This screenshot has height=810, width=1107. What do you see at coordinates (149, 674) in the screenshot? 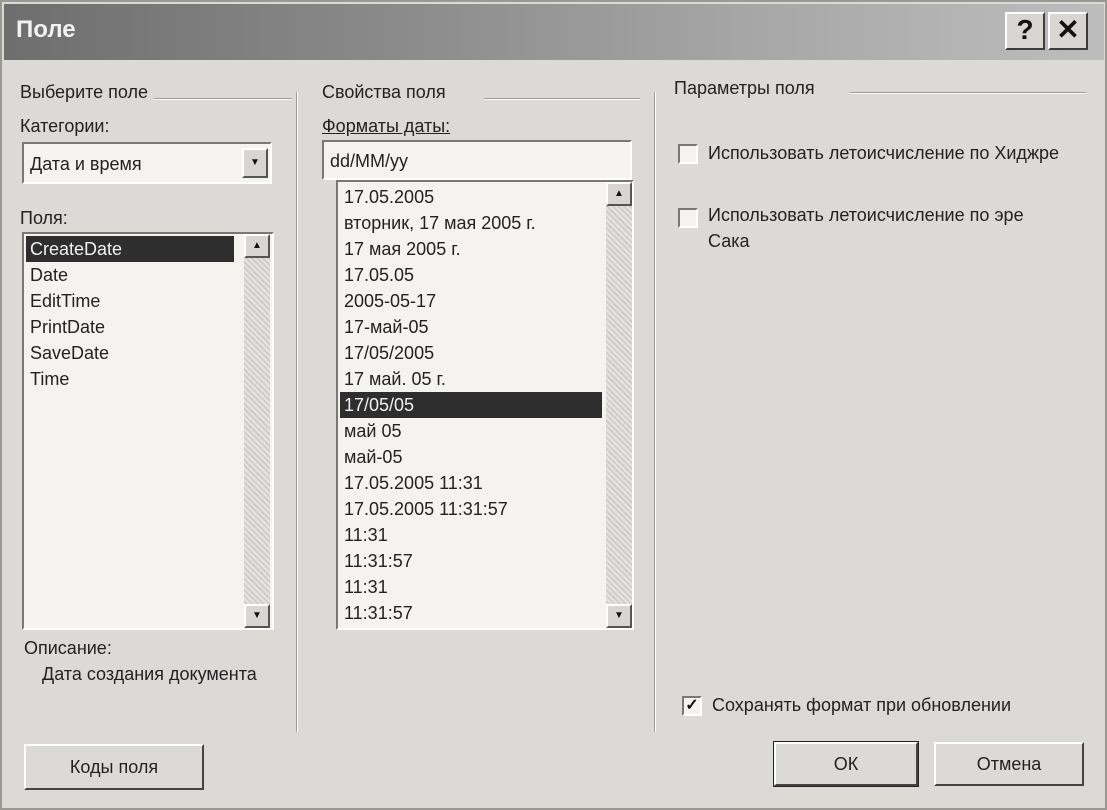
I see `description-text: Дата создания документа` at bounding box center [149, 674].